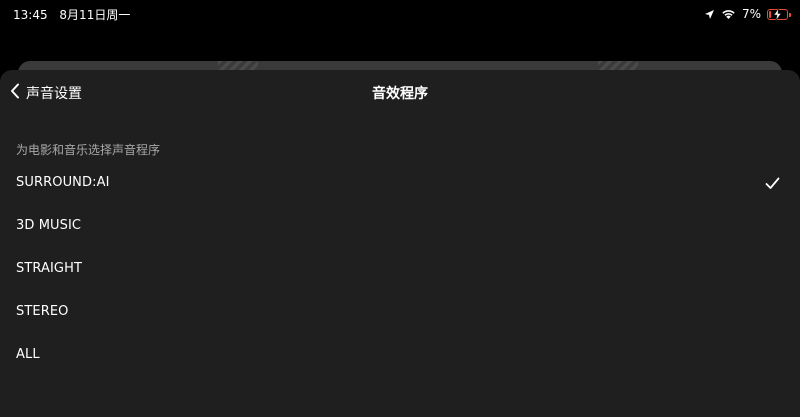 This screenshot has width=800, height=417. I want to click on option-label: STRAIGHT, so click(49, 268).